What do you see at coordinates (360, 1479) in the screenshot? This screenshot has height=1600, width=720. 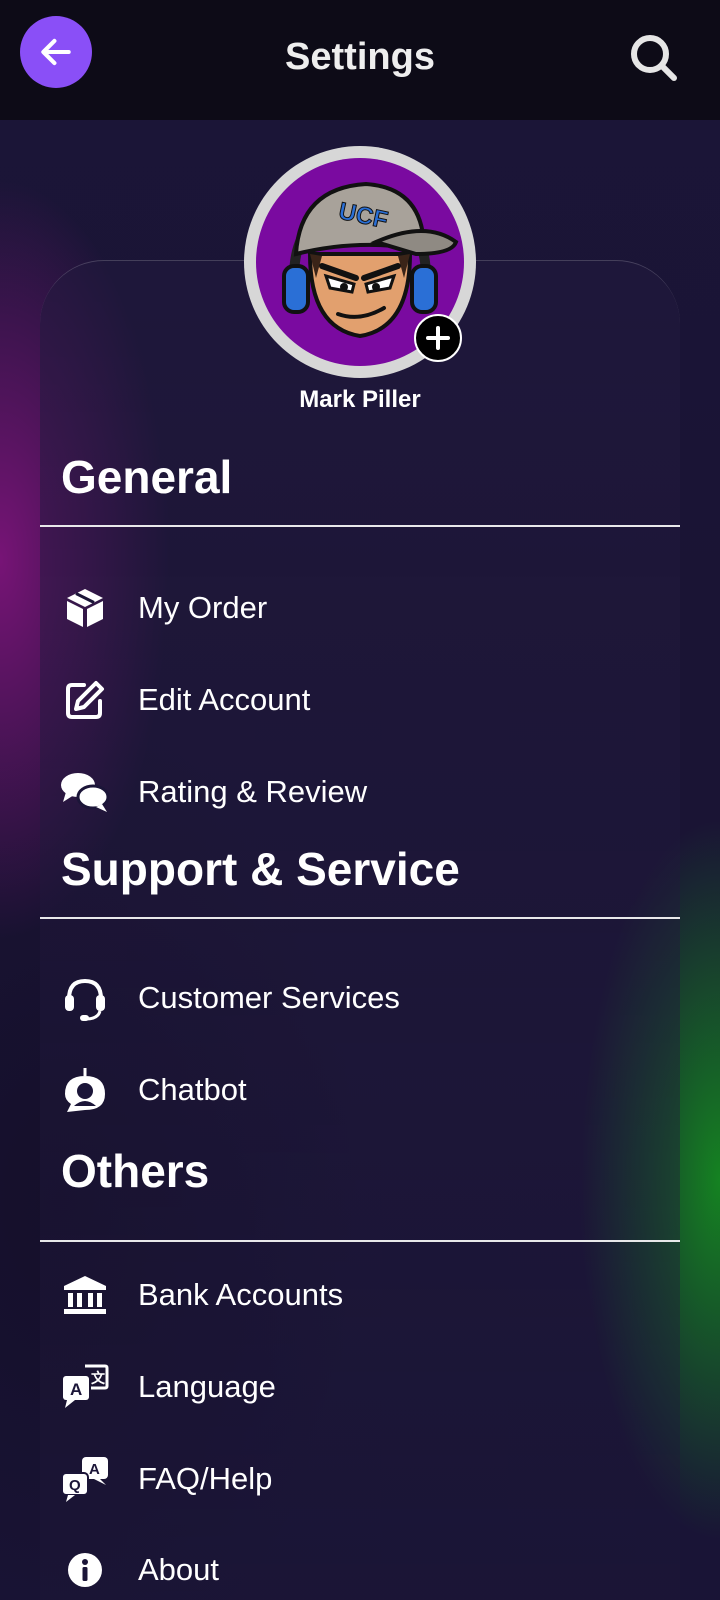 I see `menu-item-faq-help: A Q FAQ/Help` at bounding box center [360, 1479].